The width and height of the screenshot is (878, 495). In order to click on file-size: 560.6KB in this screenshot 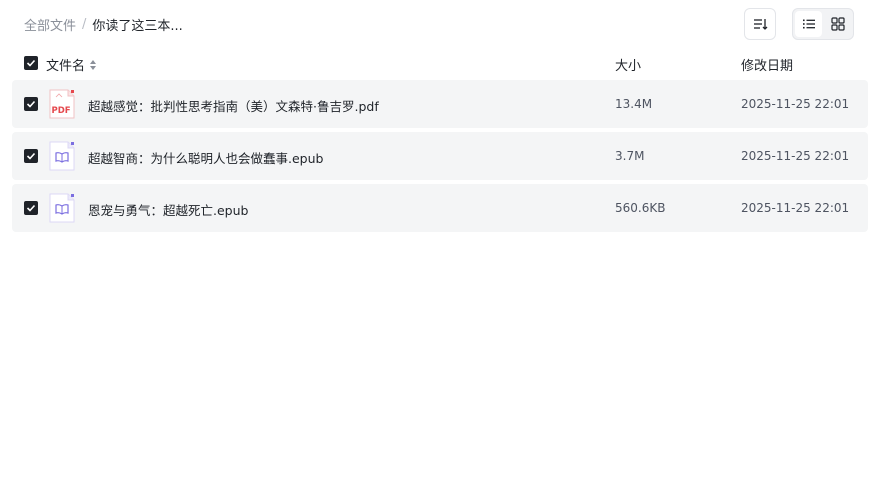, I will do `click(640, 208)`.